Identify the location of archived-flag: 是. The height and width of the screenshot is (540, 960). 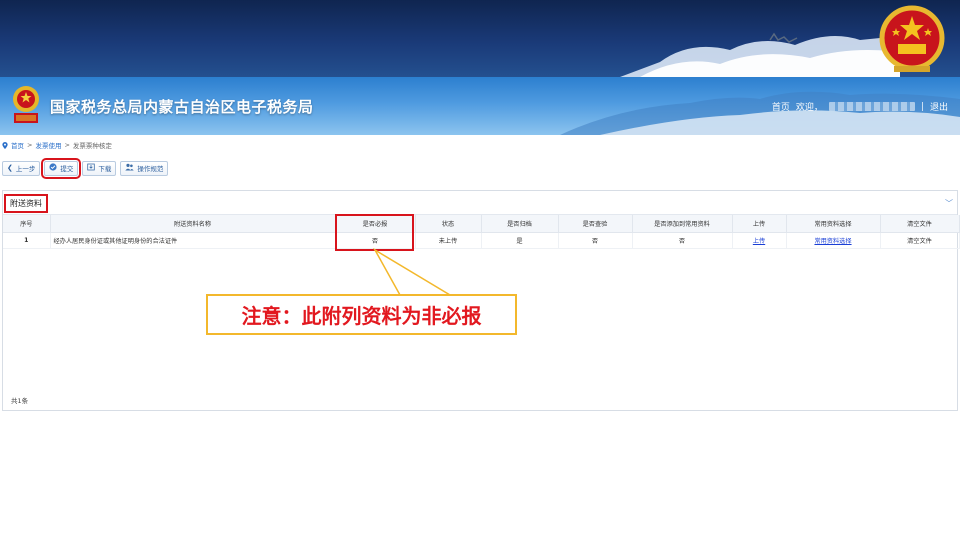
(520, 240).